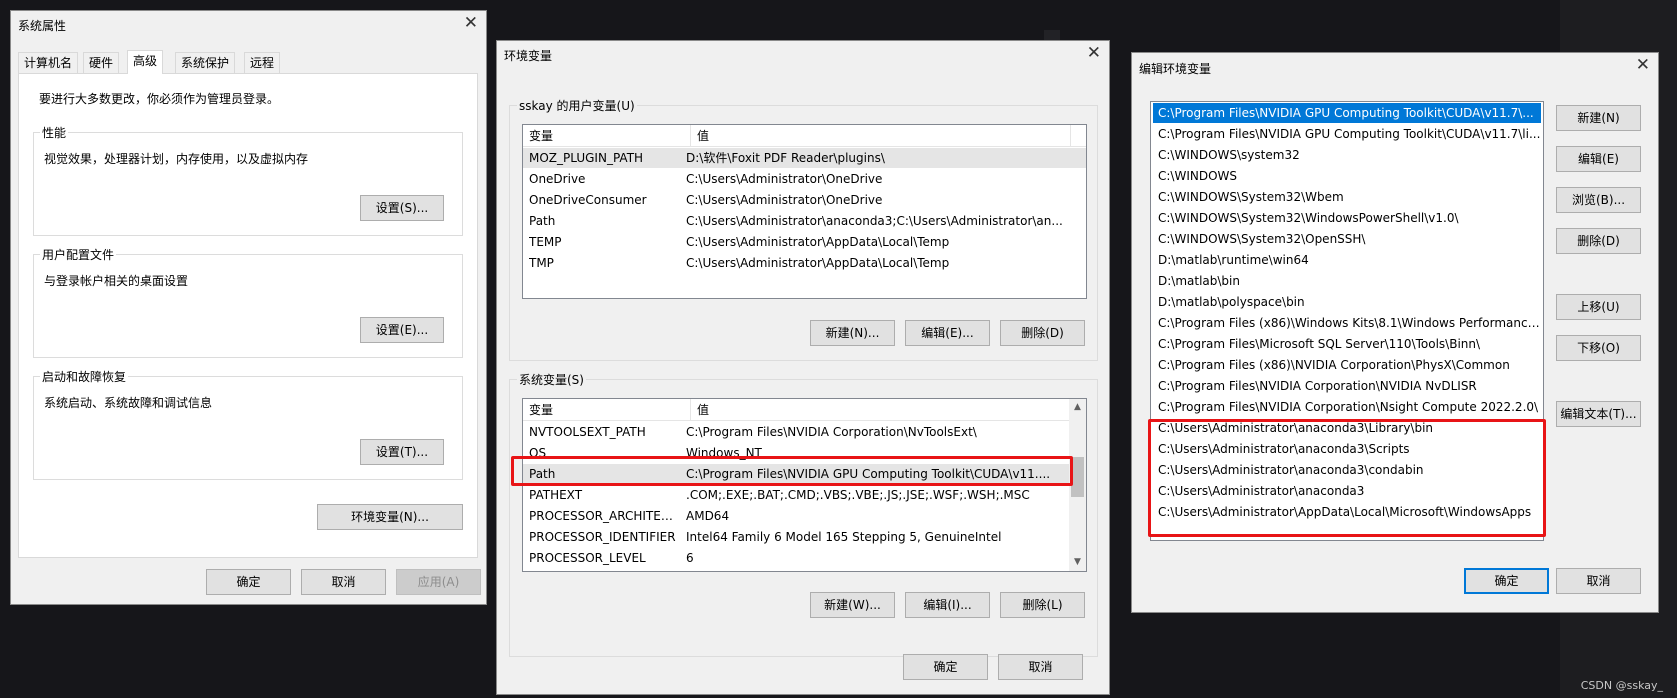  Describe the element at coordinates (796, 558) in the screenshot. I see `list-item: PROCESSOR_LEVEL 6` at that location.